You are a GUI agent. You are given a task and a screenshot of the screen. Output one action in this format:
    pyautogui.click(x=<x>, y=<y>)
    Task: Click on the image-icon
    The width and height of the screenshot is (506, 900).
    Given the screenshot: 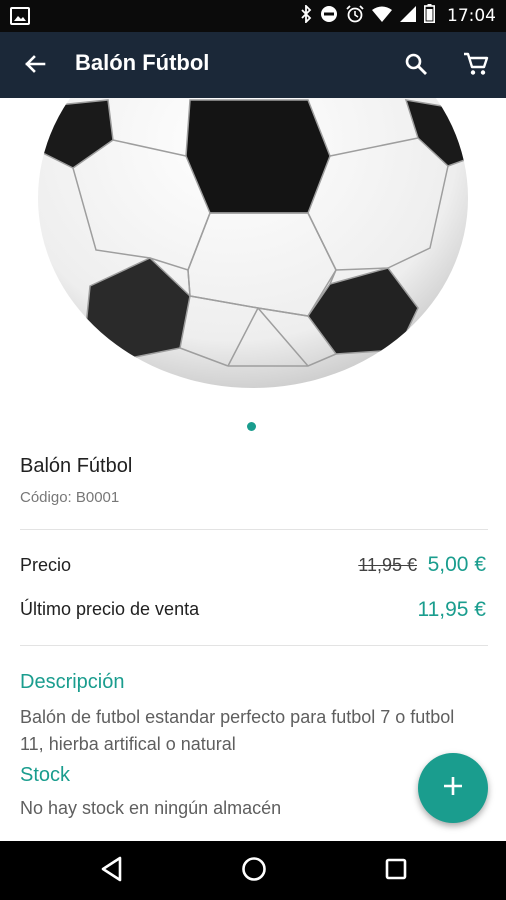 What is the action you would take?
    pyautogui.click(x=20, y=18)
    